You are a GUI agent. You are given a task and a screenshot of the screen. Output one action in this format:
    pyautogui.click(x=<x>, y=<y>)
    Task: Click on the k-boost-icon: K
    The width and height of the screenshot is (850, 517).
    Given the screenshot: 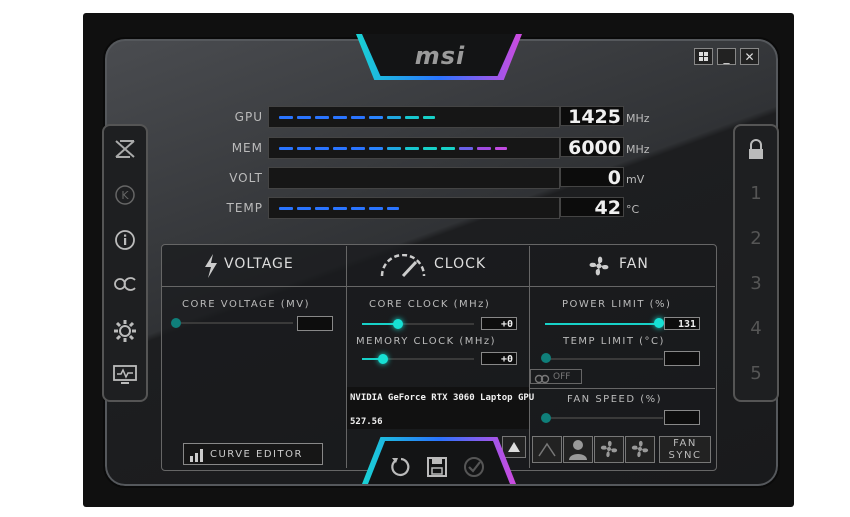 What is the action you would take?
    pyautogui.click(x=125, y=194)
    